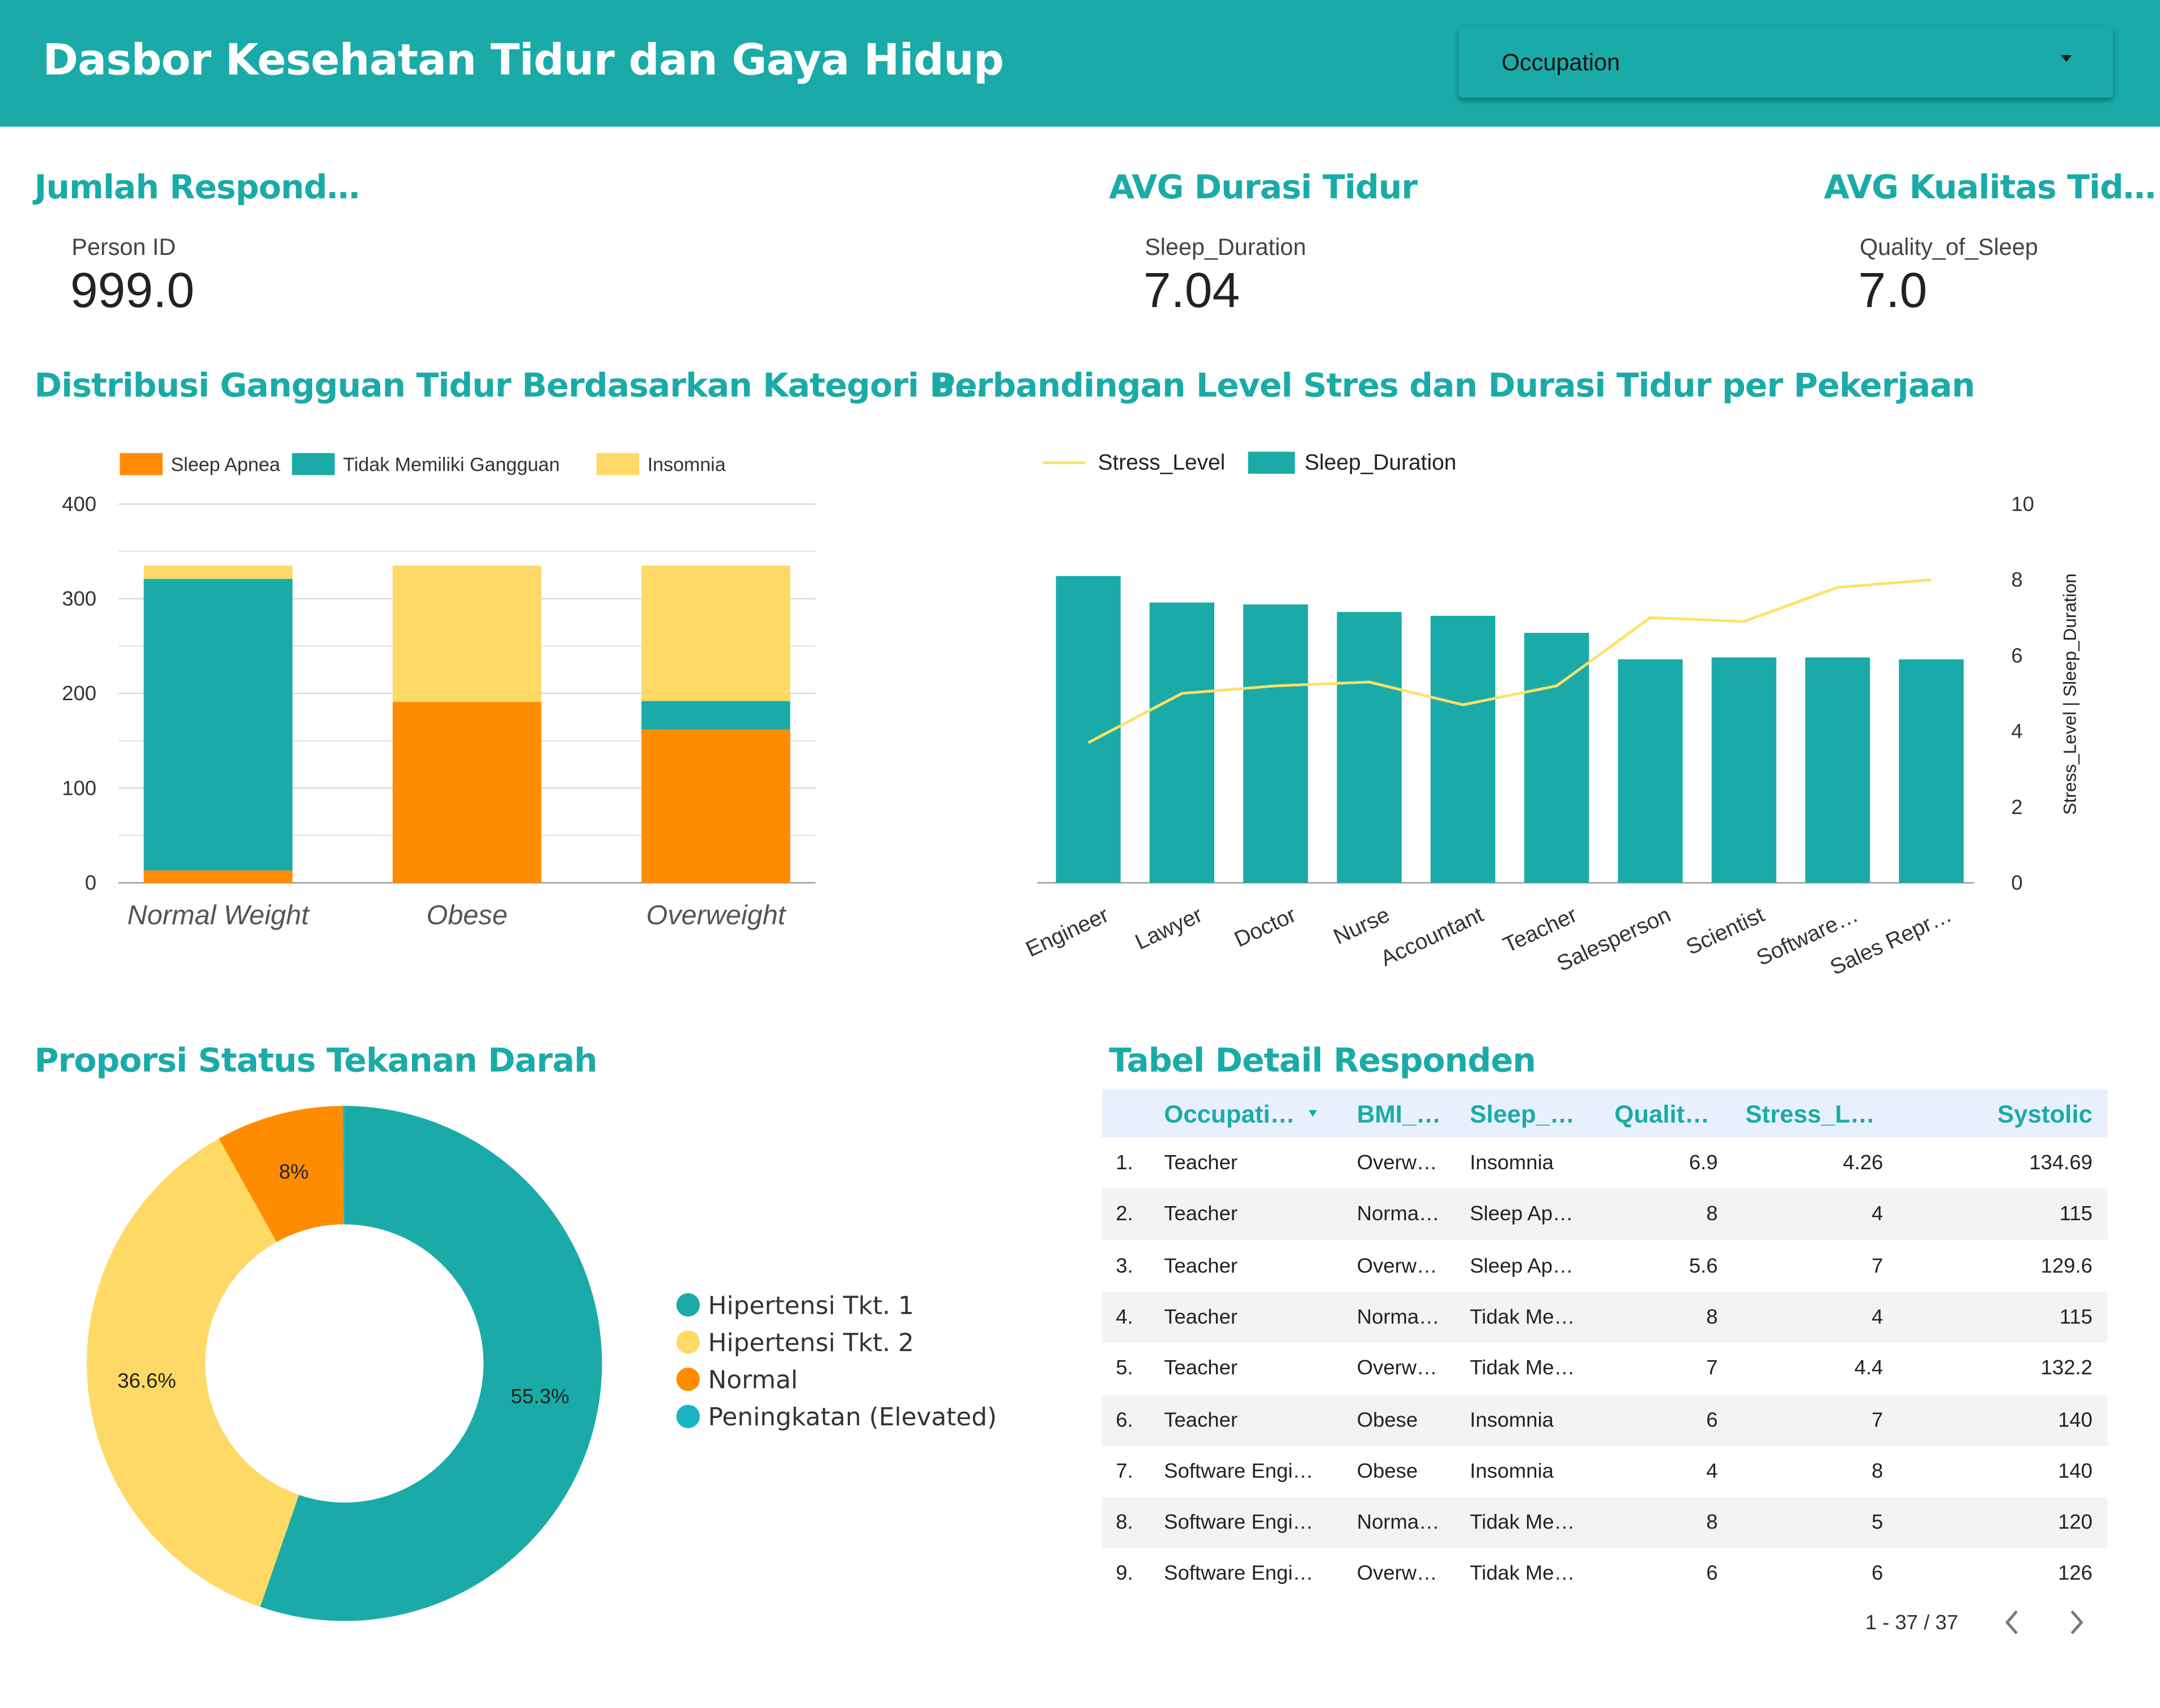 Image resolution: width=2160 pixels, height=1708 pixels. What do you see at coordinates (1124, 1317) in the screenshot?
I see `row-index: 4.` at bounding box center [1124, 1317].